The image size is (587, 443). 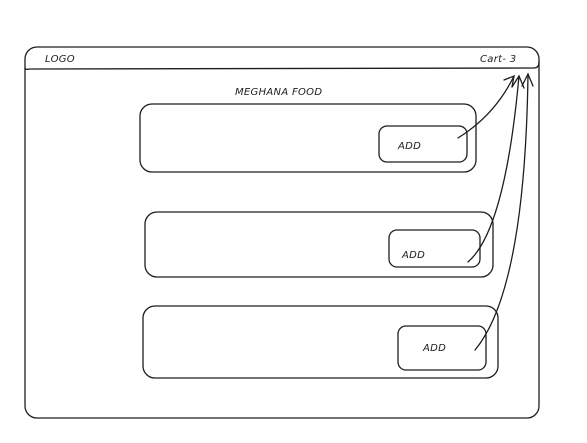 I want to click on logo: LOGO, so click(x=60, y=59).